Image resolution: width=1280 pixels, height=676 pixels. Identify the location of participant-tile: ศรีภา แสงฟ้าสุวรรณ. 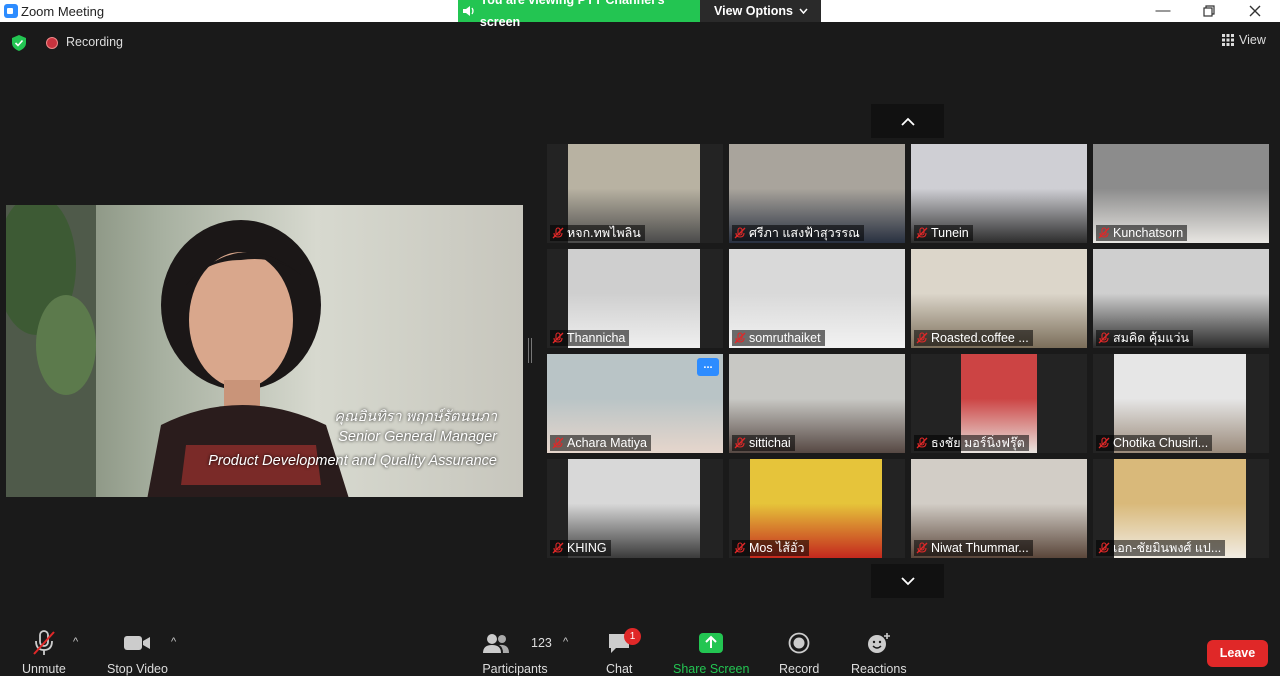
(817, 193).